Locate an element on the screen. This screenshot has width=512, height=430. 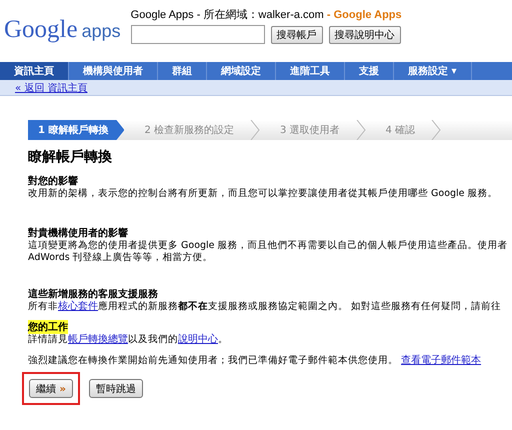
section-text: 這項變更將為您的使用者提供更多 Google 服務，而且他們不再需要以自己的個人帳戶使用這些產品。使用者 is located at coordinates (268, 246).